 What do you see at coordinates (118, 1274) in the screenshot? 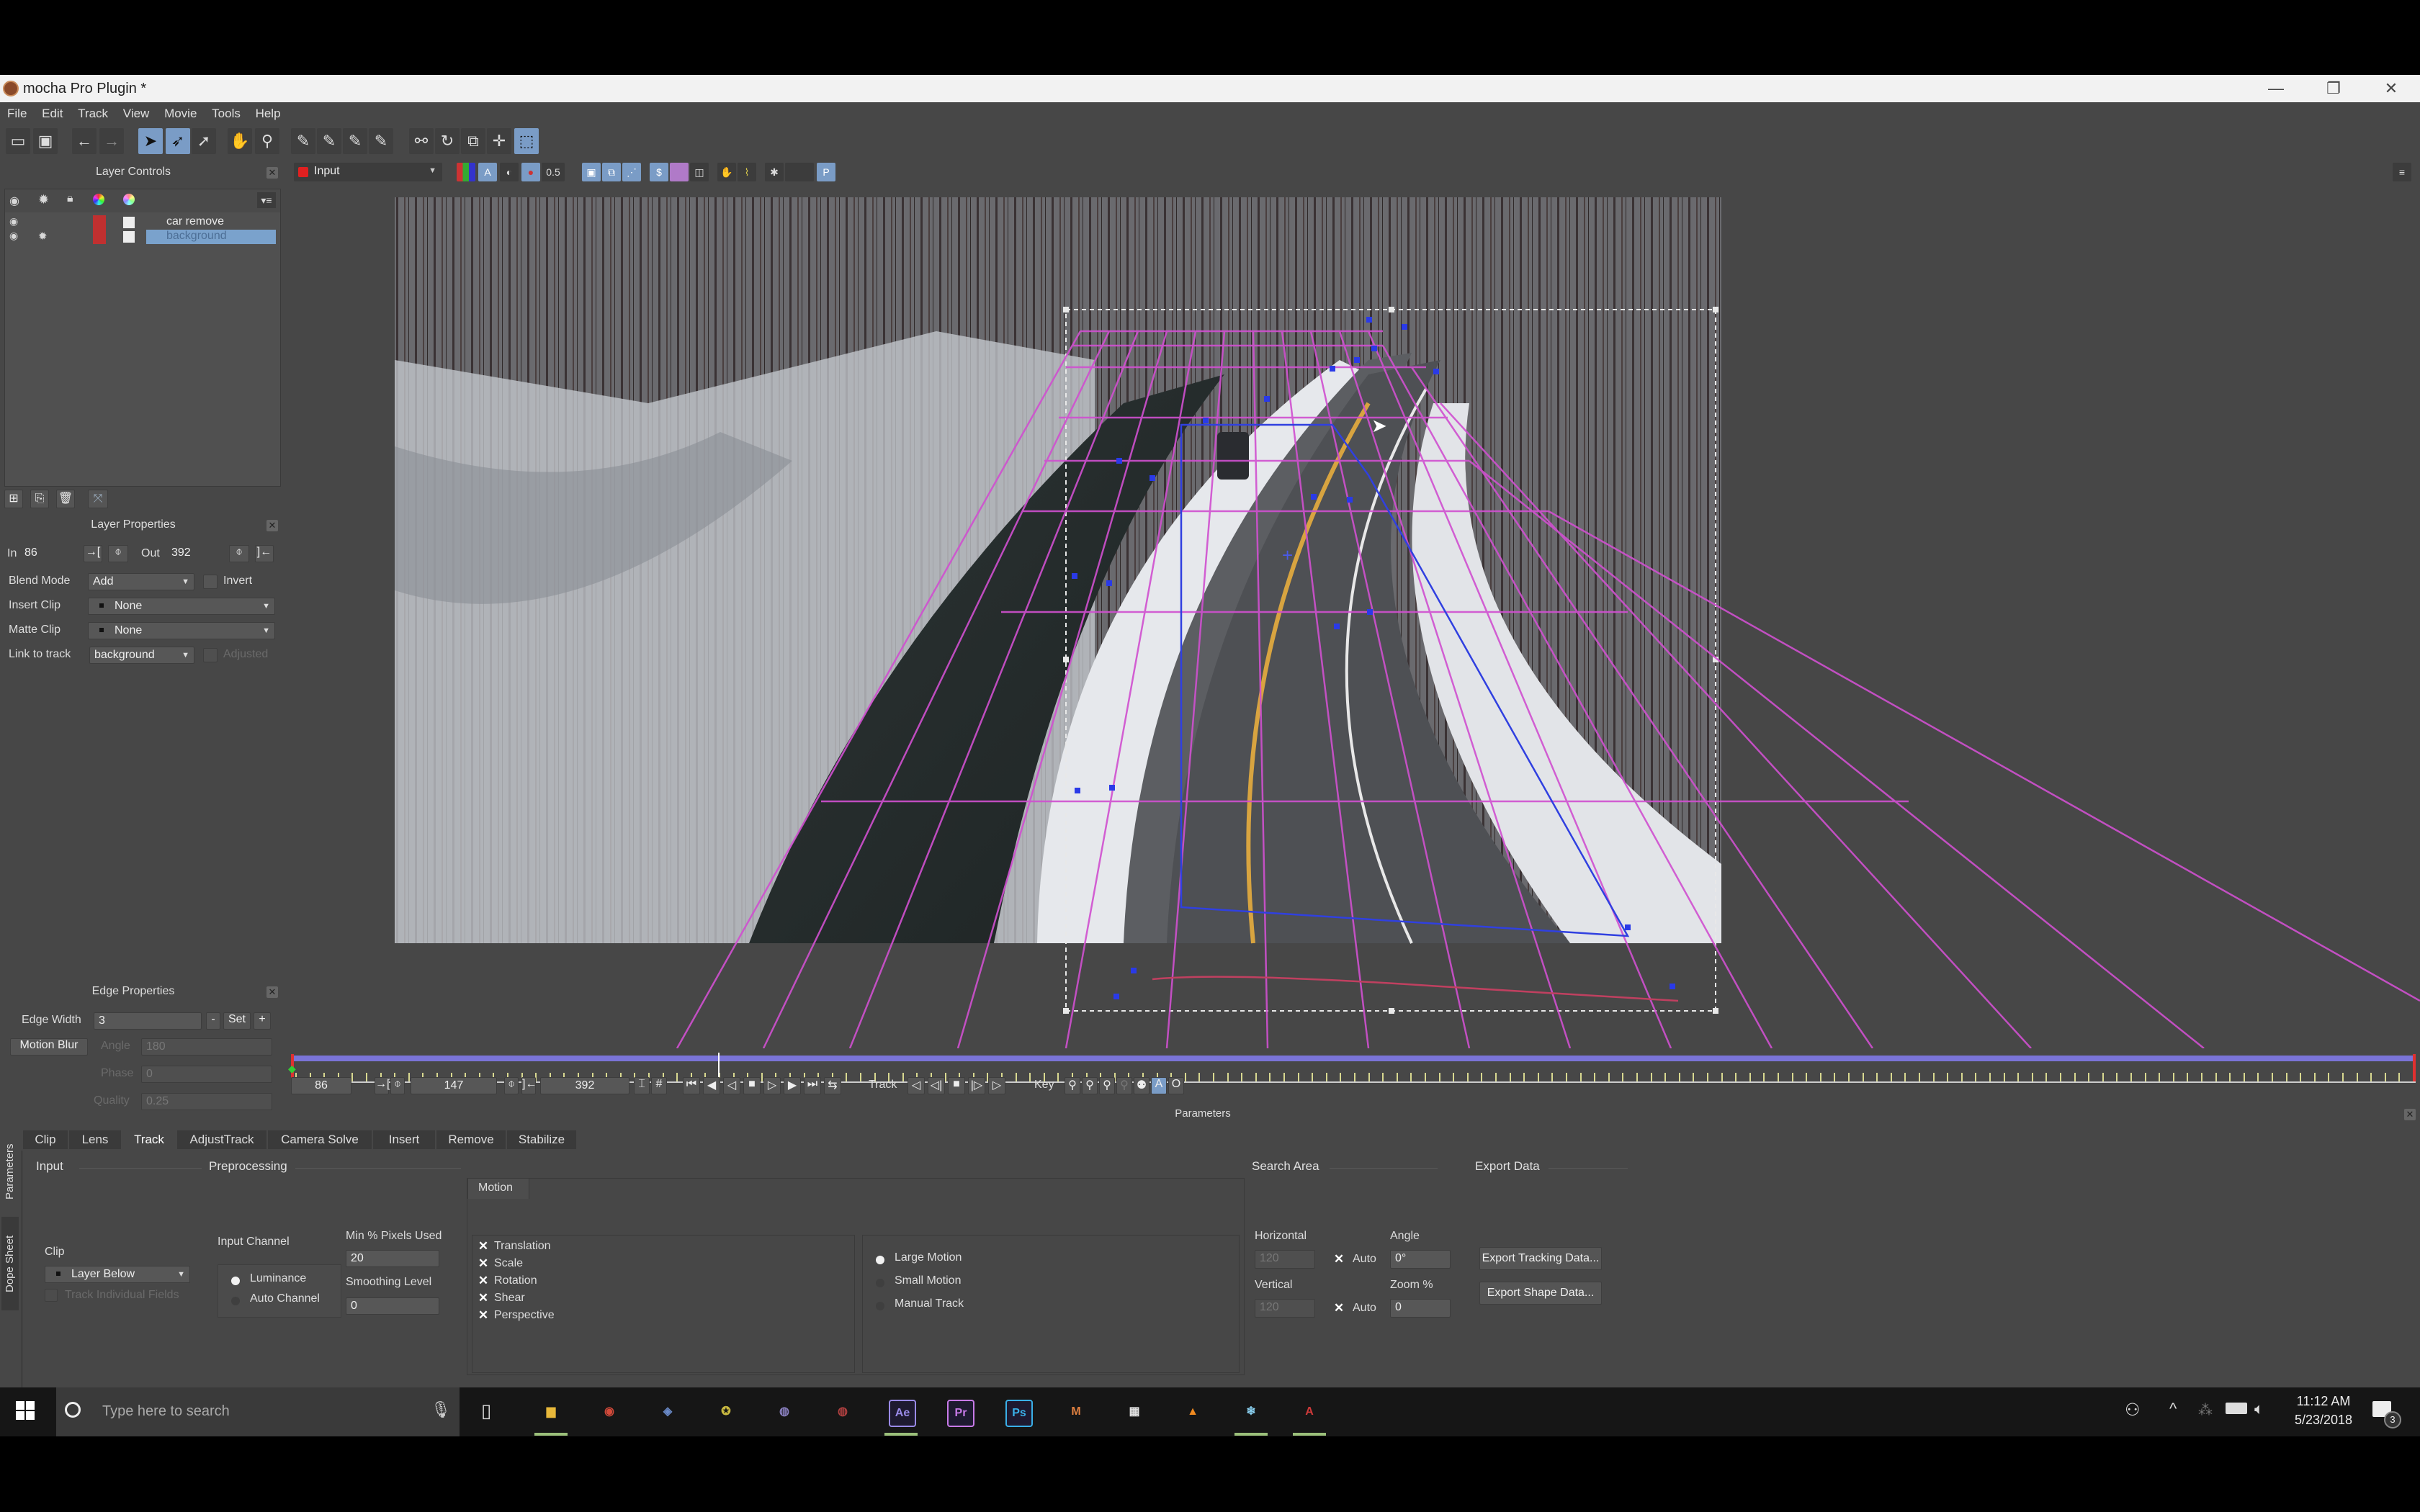
I see `clip-source-dropdown: Layer Below ▼` at bounding box center [118, 1274].